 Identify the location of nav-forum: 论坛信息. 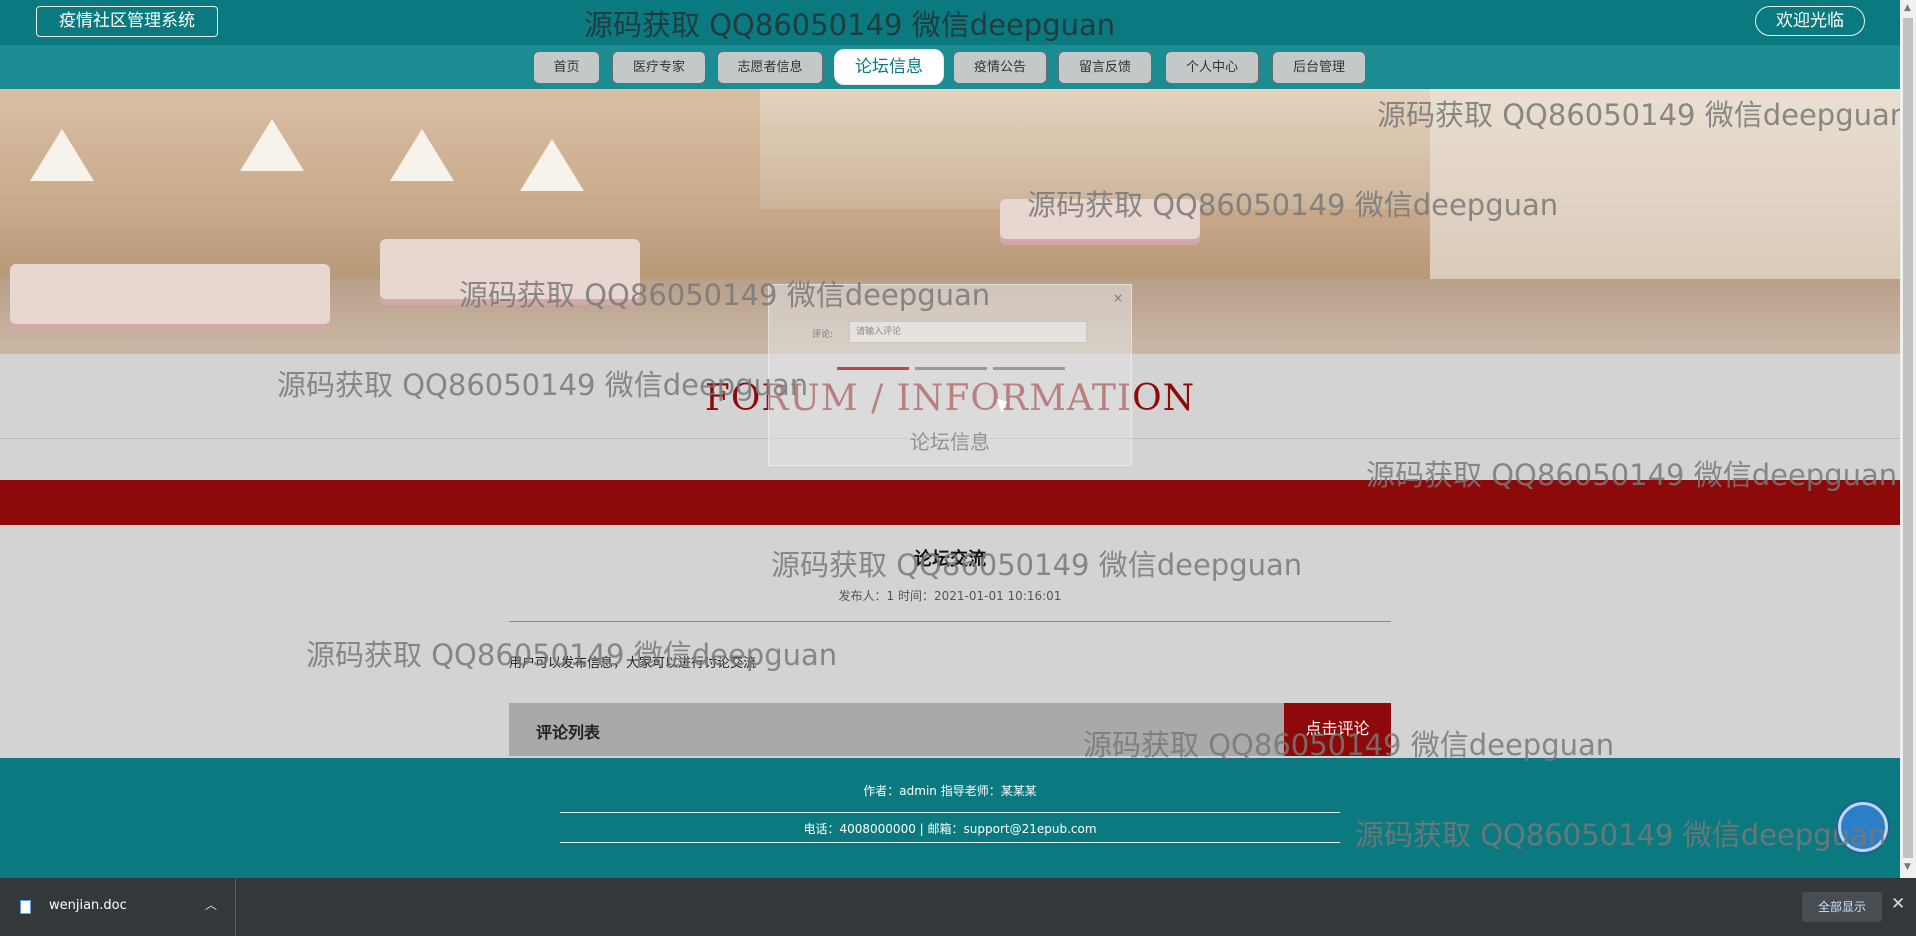
(889, 67).